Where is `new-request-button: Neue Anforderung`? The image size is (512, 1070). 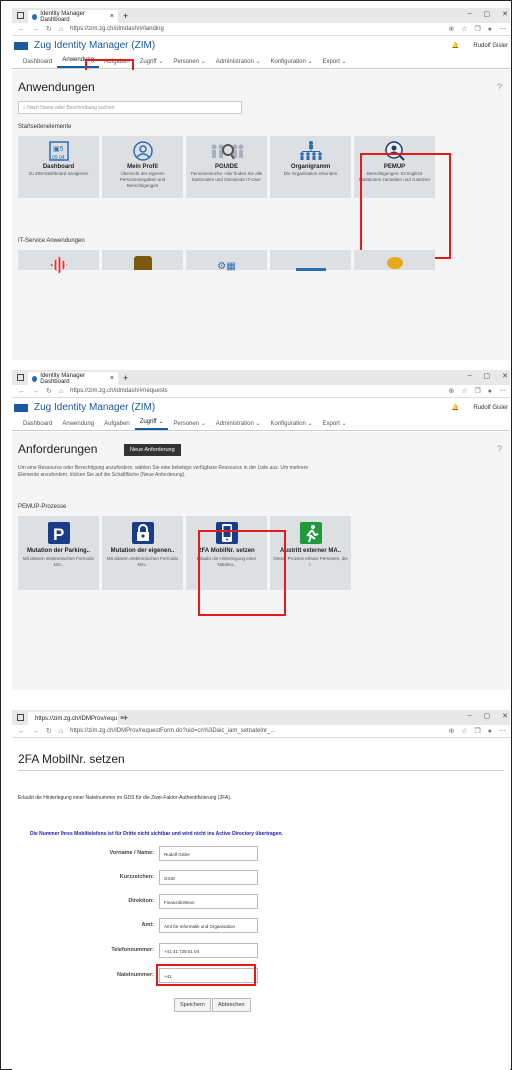 new-request-button: Neue Anforderung is located at coordinates (152, 450).